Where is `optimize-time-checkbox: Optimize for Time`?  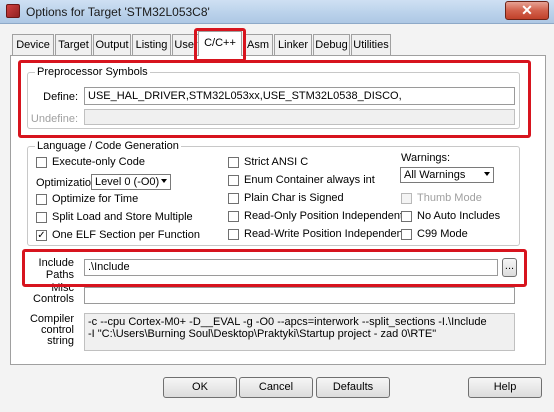 optimize-time-checkbox: Optimize for Time is located at coordinates (111, 200).